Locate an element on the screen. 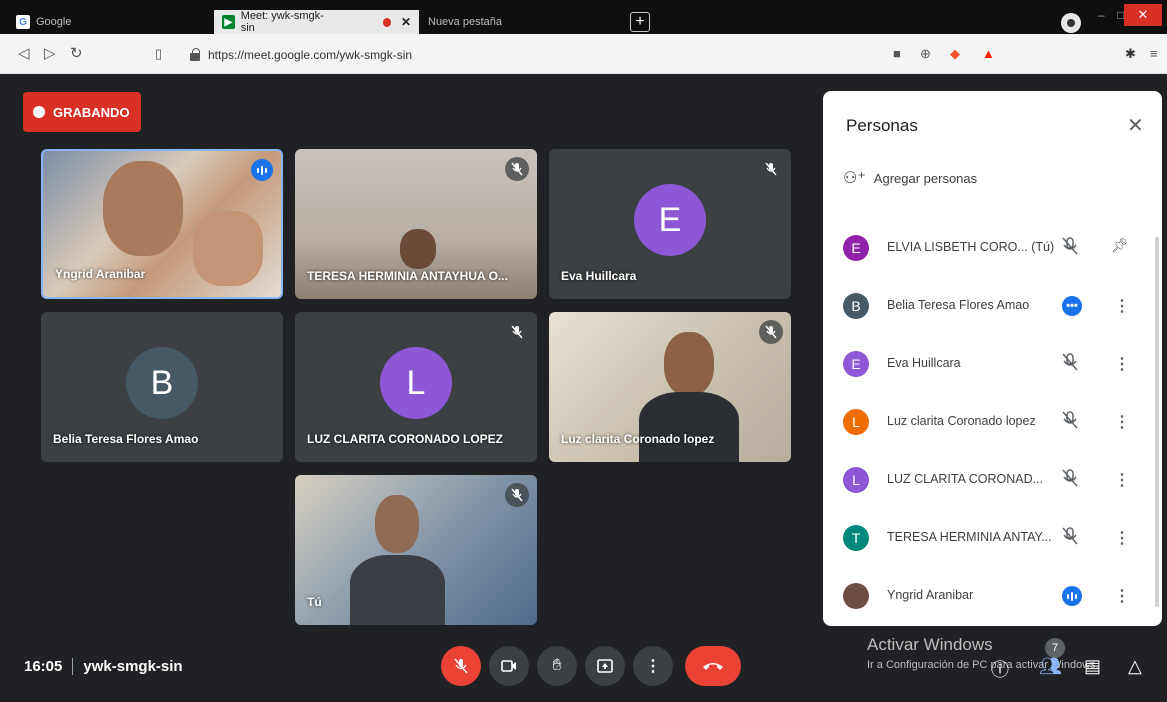  info-icon: ⓘ is located at coordinates (1000, 669).